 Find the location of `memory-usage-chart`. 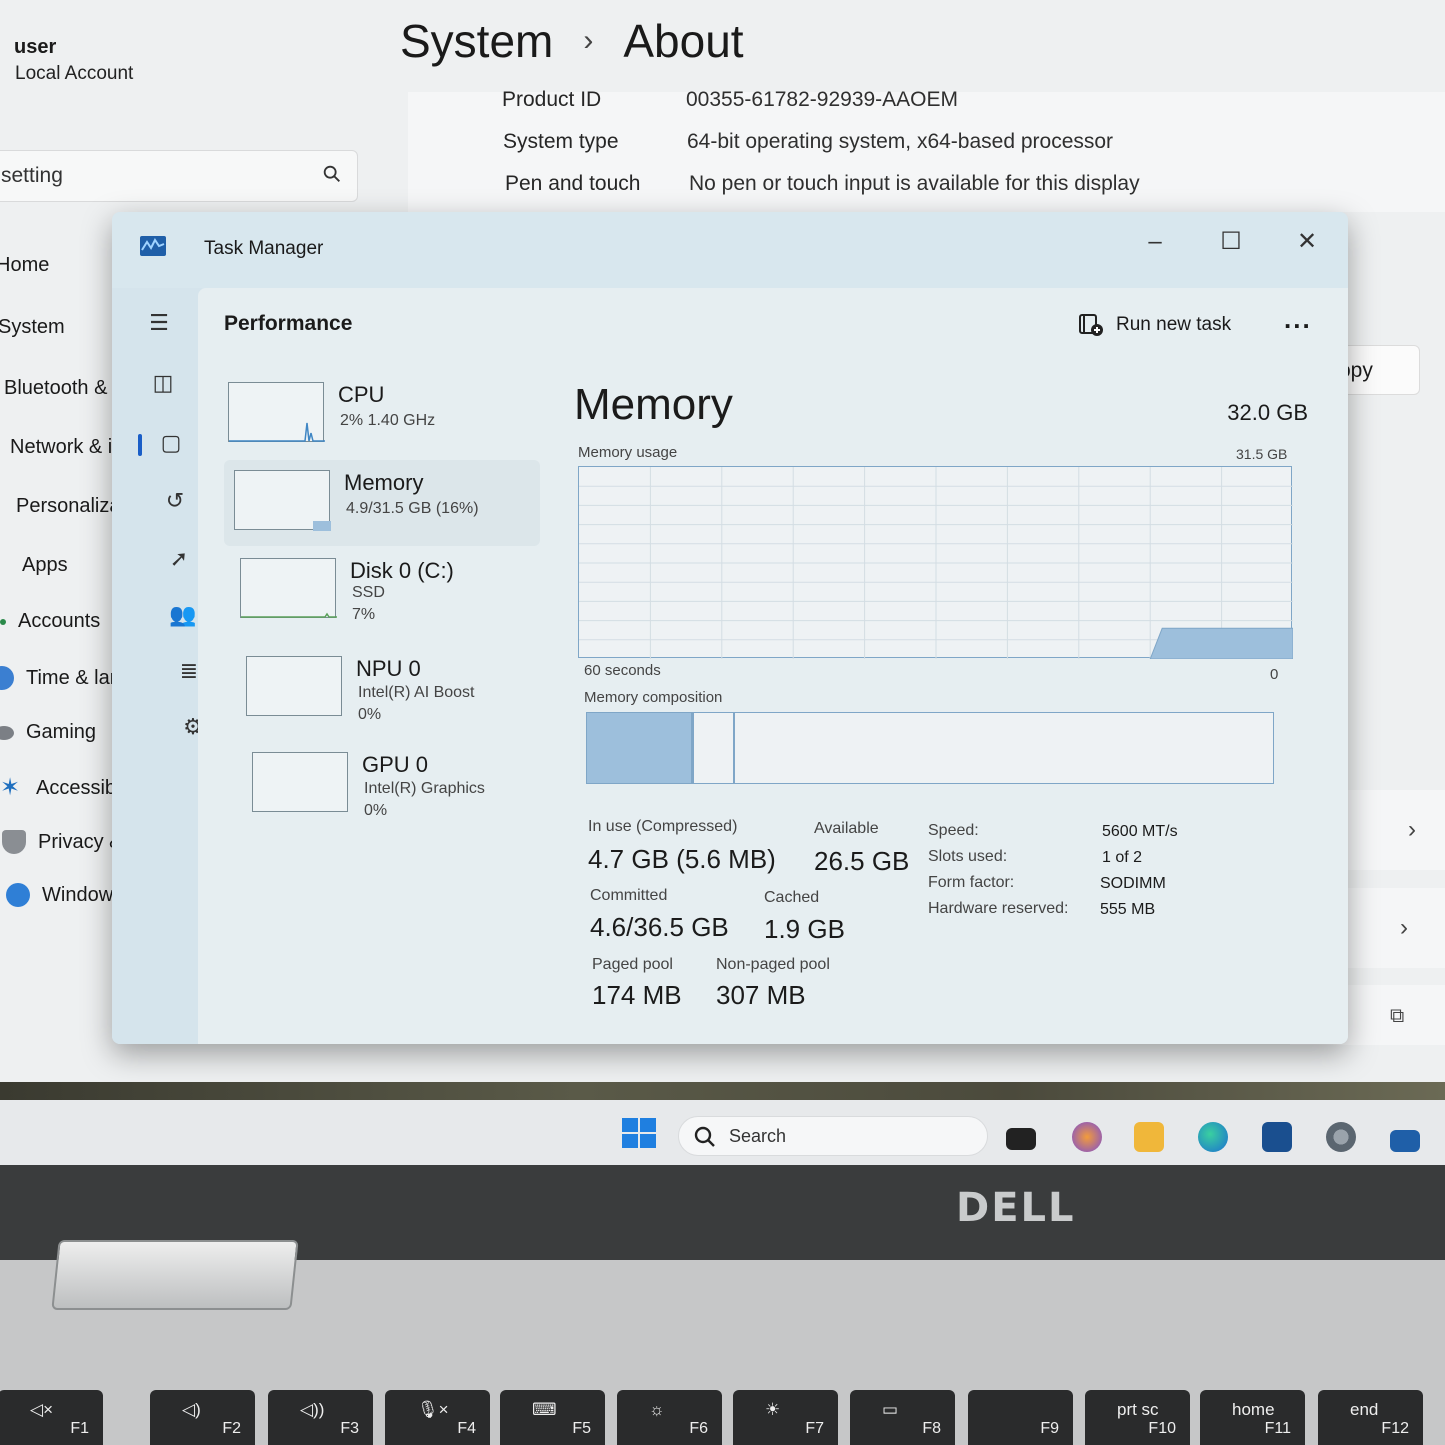

memory-usage-chart is located at coordinates (936, 563).